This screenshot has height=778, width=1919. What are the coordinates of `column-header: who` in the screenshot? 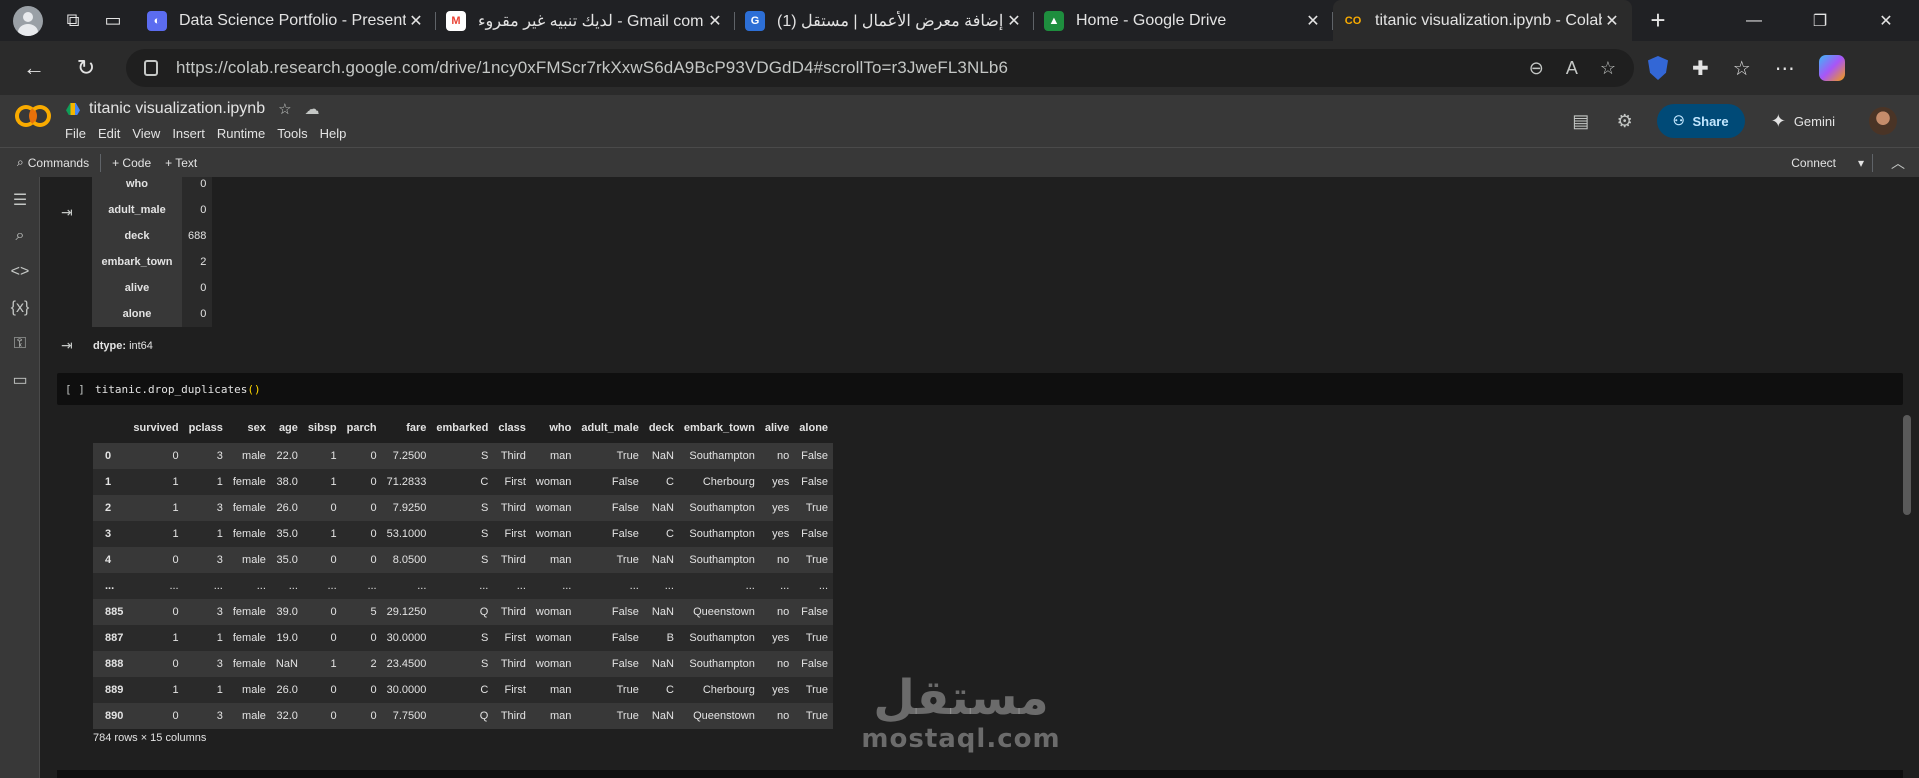 It's located at (560, 428).